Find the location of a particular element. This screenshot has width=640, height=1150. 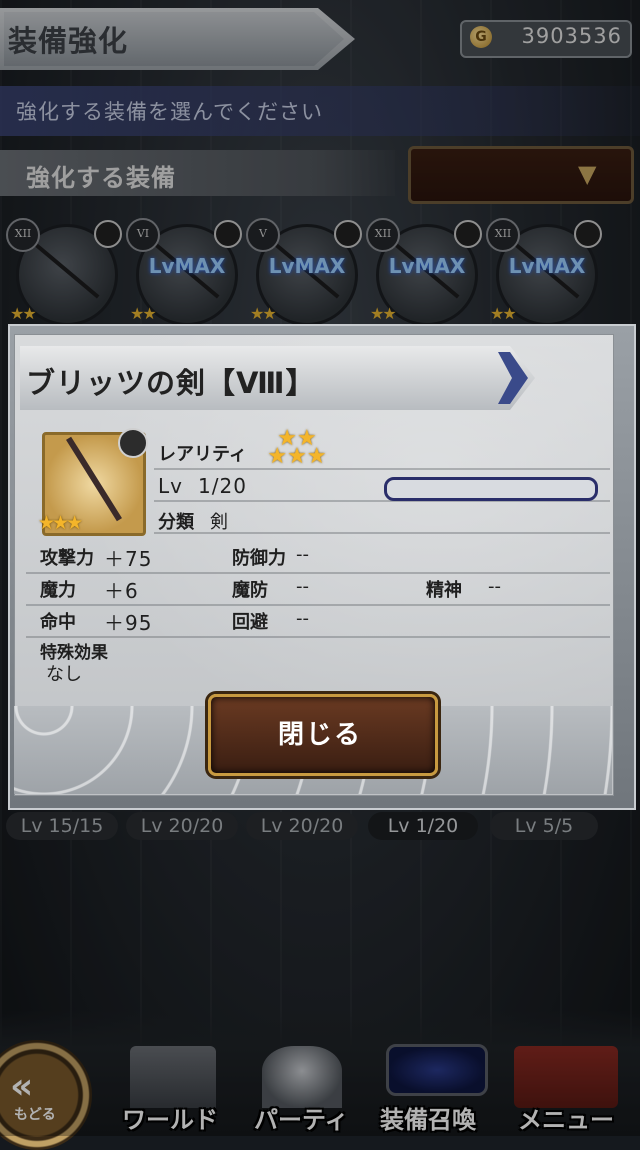

accuracy-value: ＋95 is located at coordinates (128, 623).